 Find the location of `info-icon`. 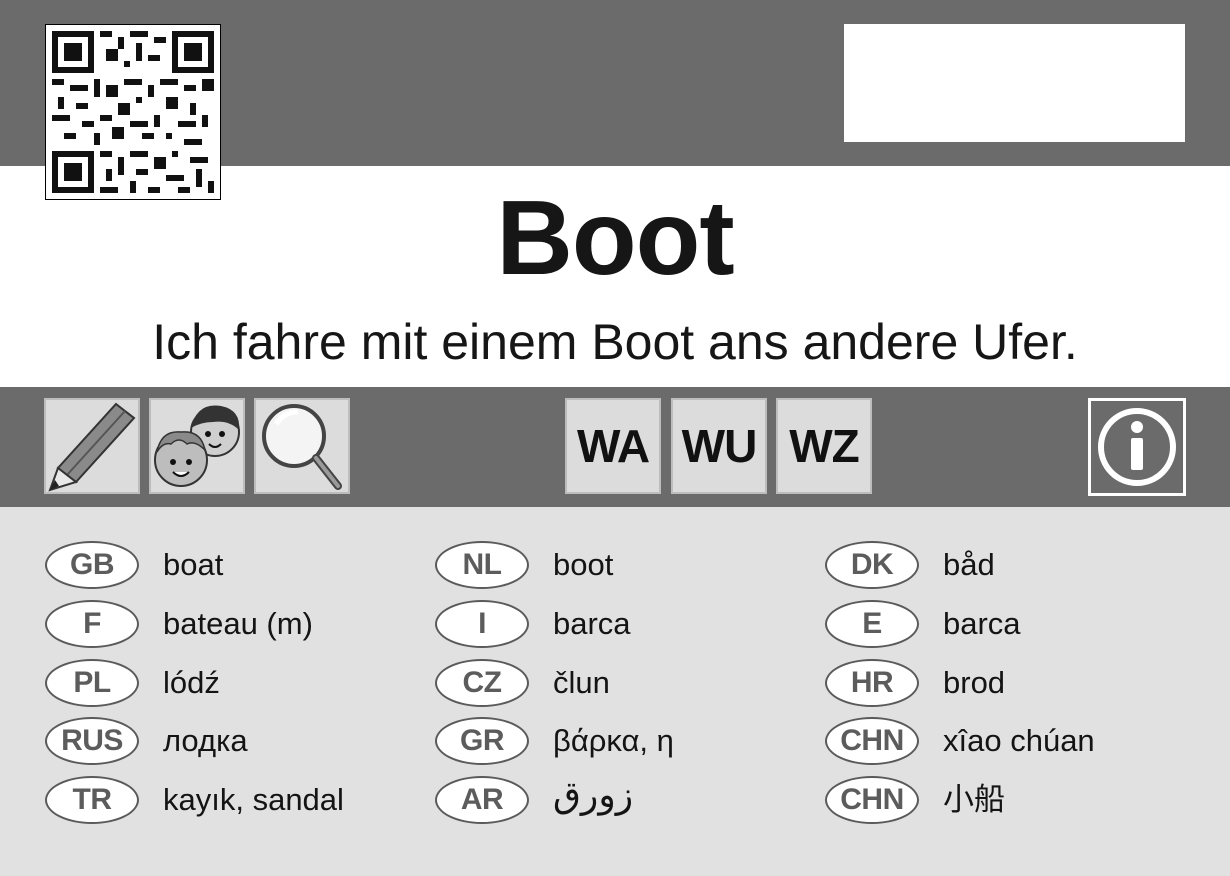

info-icon is located at coordinates (1137, 447).